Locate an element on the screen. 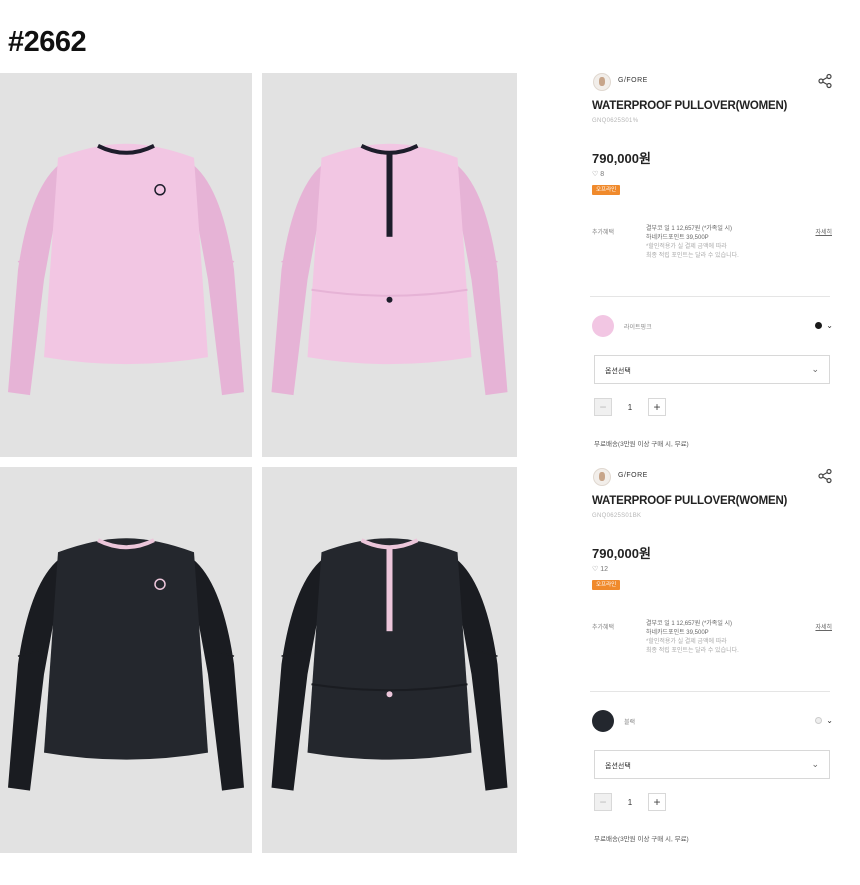 The image size is (860, 885). product-photo-black-front is located at coordinates (126, 660).